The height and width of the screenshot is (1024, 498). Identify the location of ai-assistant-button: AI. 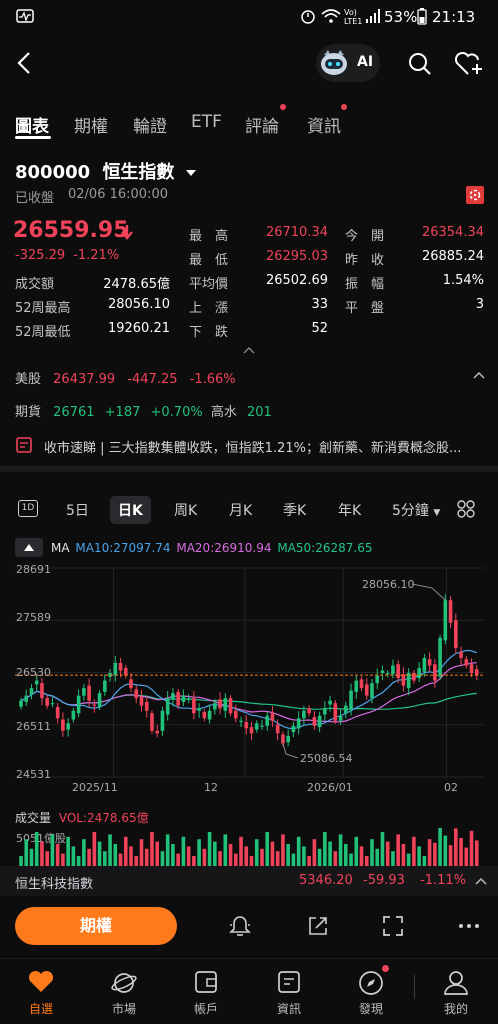
(348, 63).